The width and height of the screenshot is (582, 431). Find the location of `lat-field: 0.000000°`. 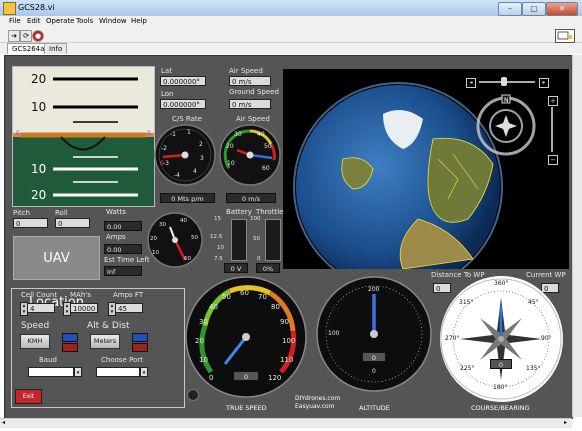

lat-field: 0.000000° is located at coordinates (183, 81).